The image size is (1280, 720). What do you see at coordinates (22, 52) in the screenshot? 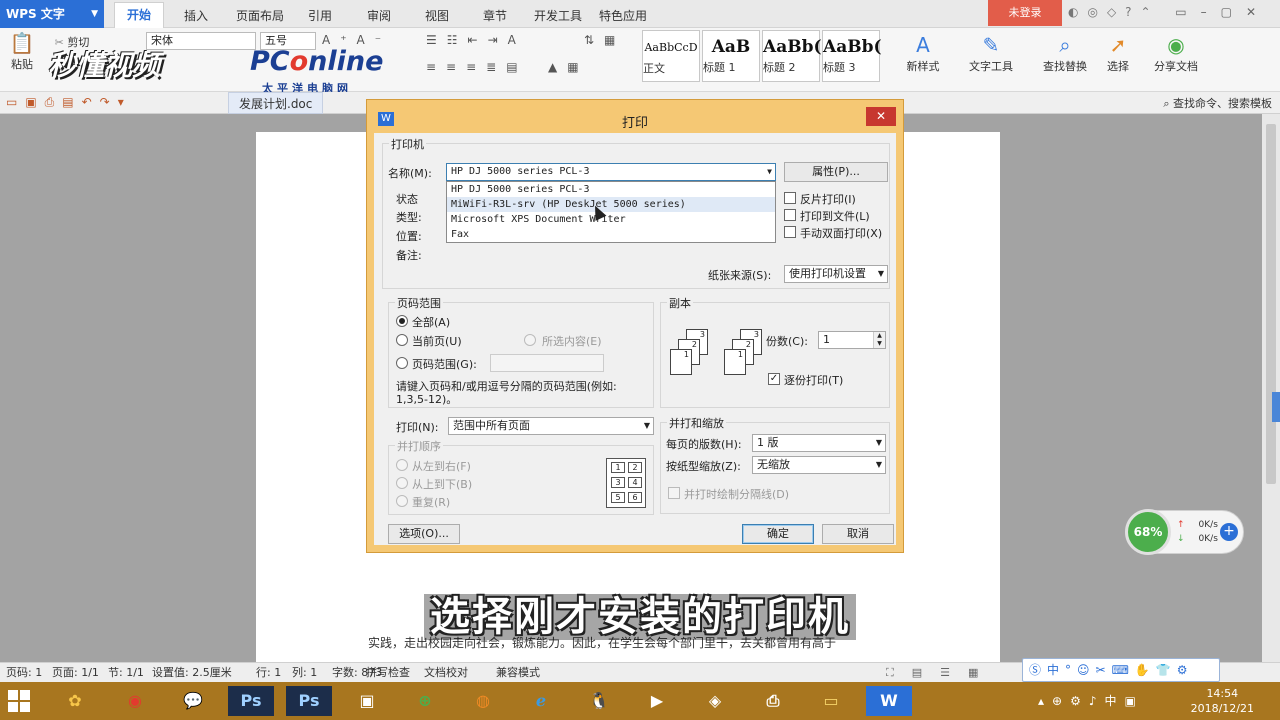
I see `paste-button: 📋 粘贴` at bounding box center [22, 52].